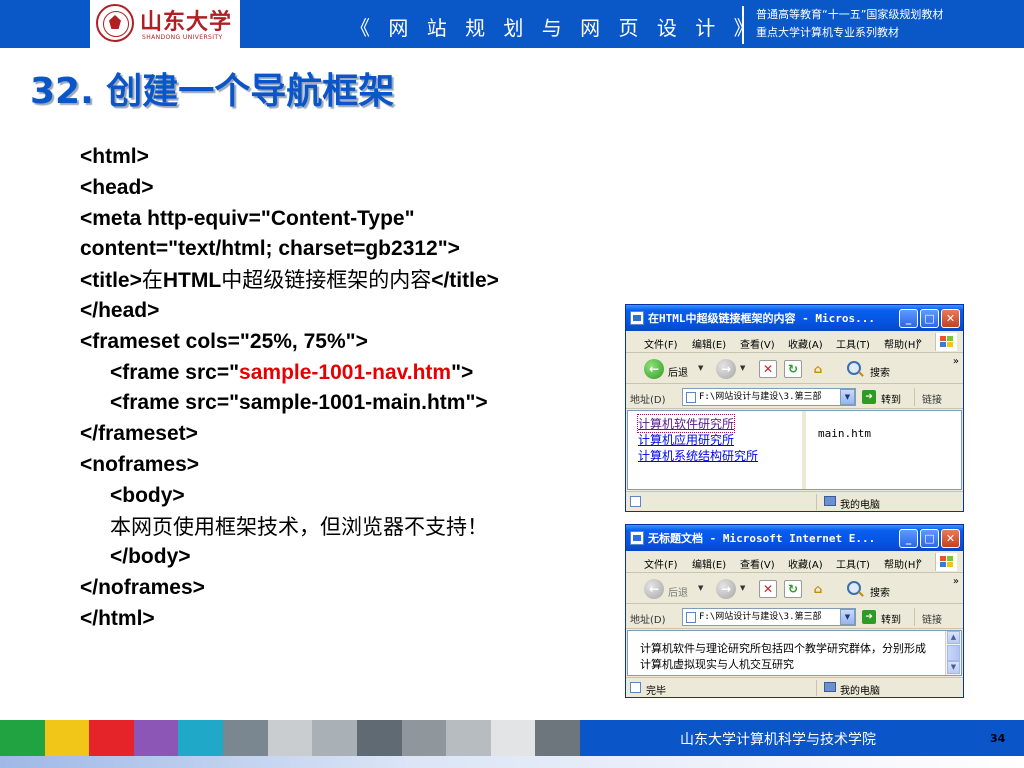 Image resolution: width=1024 pixels, height=768 pixels. What do you see at coordinates (140, 464) in the screenshot?
I see `code-line: <noframes>` at bounding box center [140, 464].